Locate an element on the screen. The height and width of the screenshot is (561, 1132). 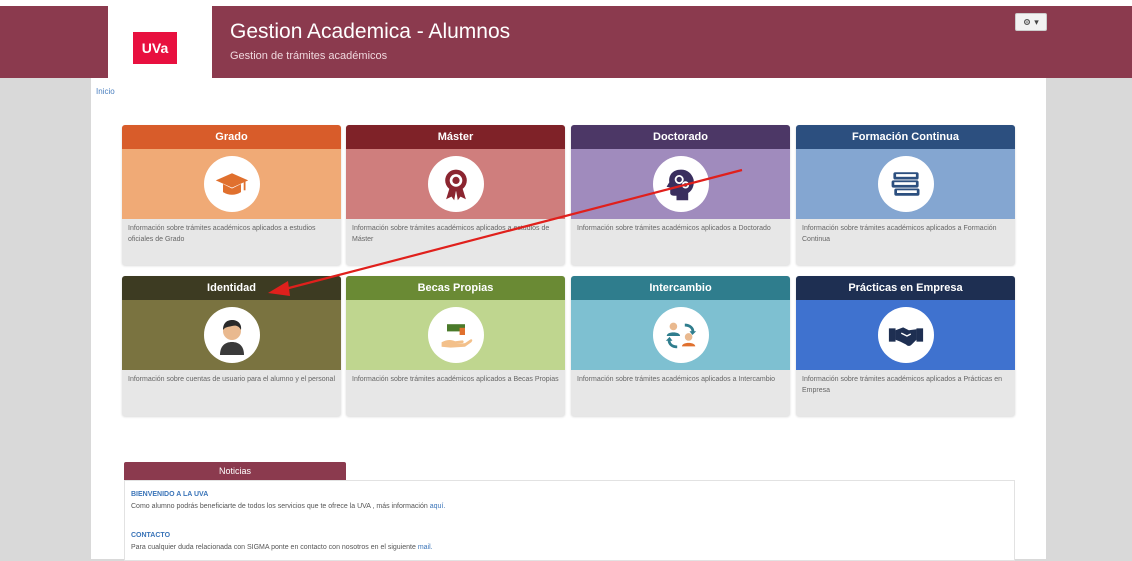
news-link-mail: mail. is located at coordinates (425, 547).